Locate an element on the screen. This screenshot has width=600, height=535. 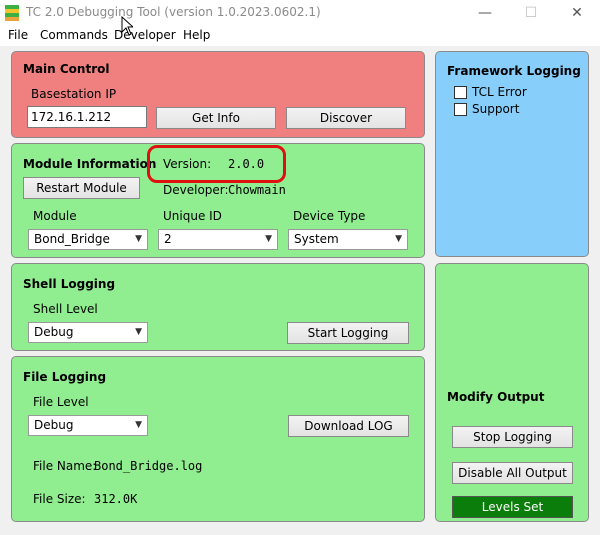
shell-logging-title: Shell Logging is located at coordinates (69, 284).